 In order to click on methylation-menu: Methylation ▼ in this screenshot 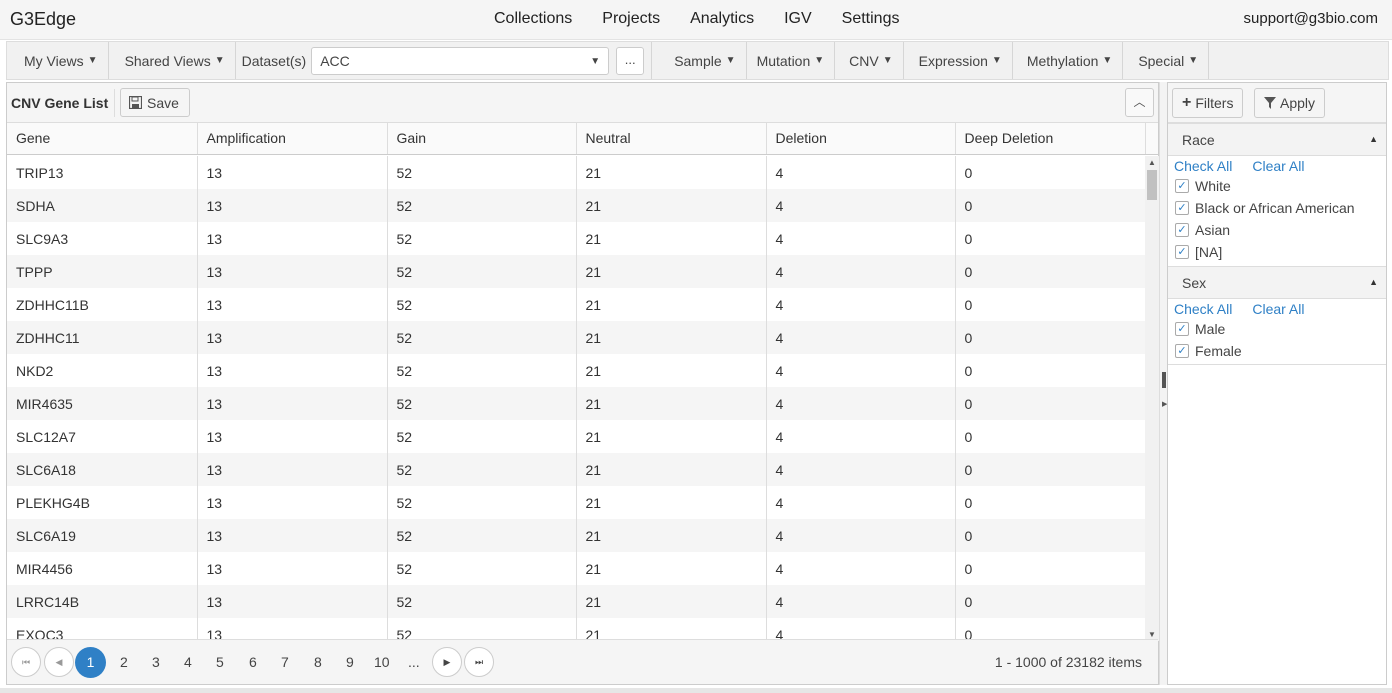, I will do `click(1068, 60)`.